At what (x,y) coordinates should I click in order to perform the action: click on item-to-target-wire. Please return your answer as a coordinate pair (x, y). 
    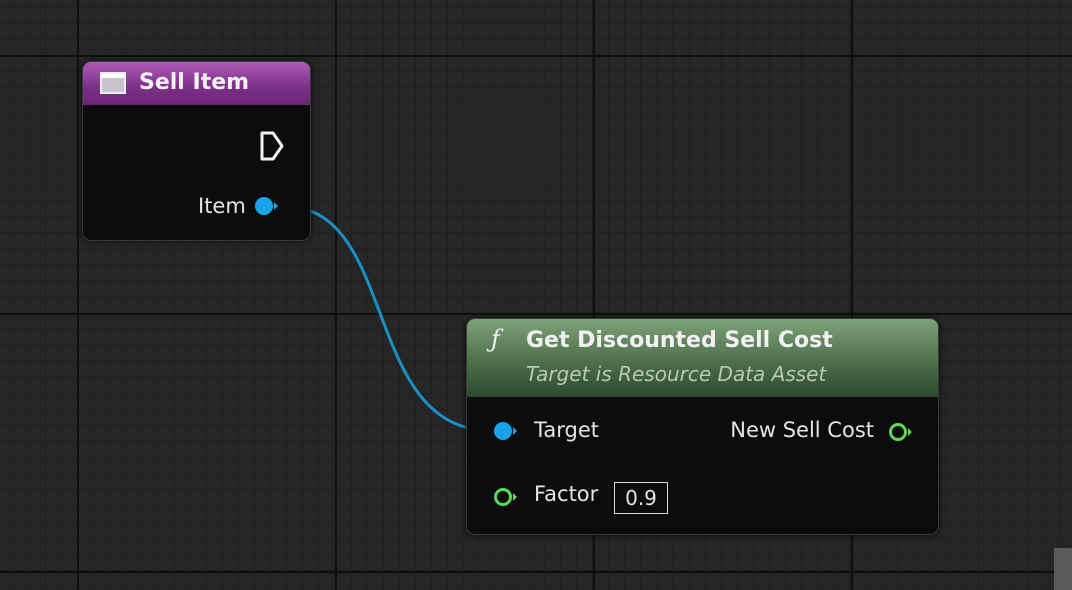
    Looking at the image, I should click on (387, 318).